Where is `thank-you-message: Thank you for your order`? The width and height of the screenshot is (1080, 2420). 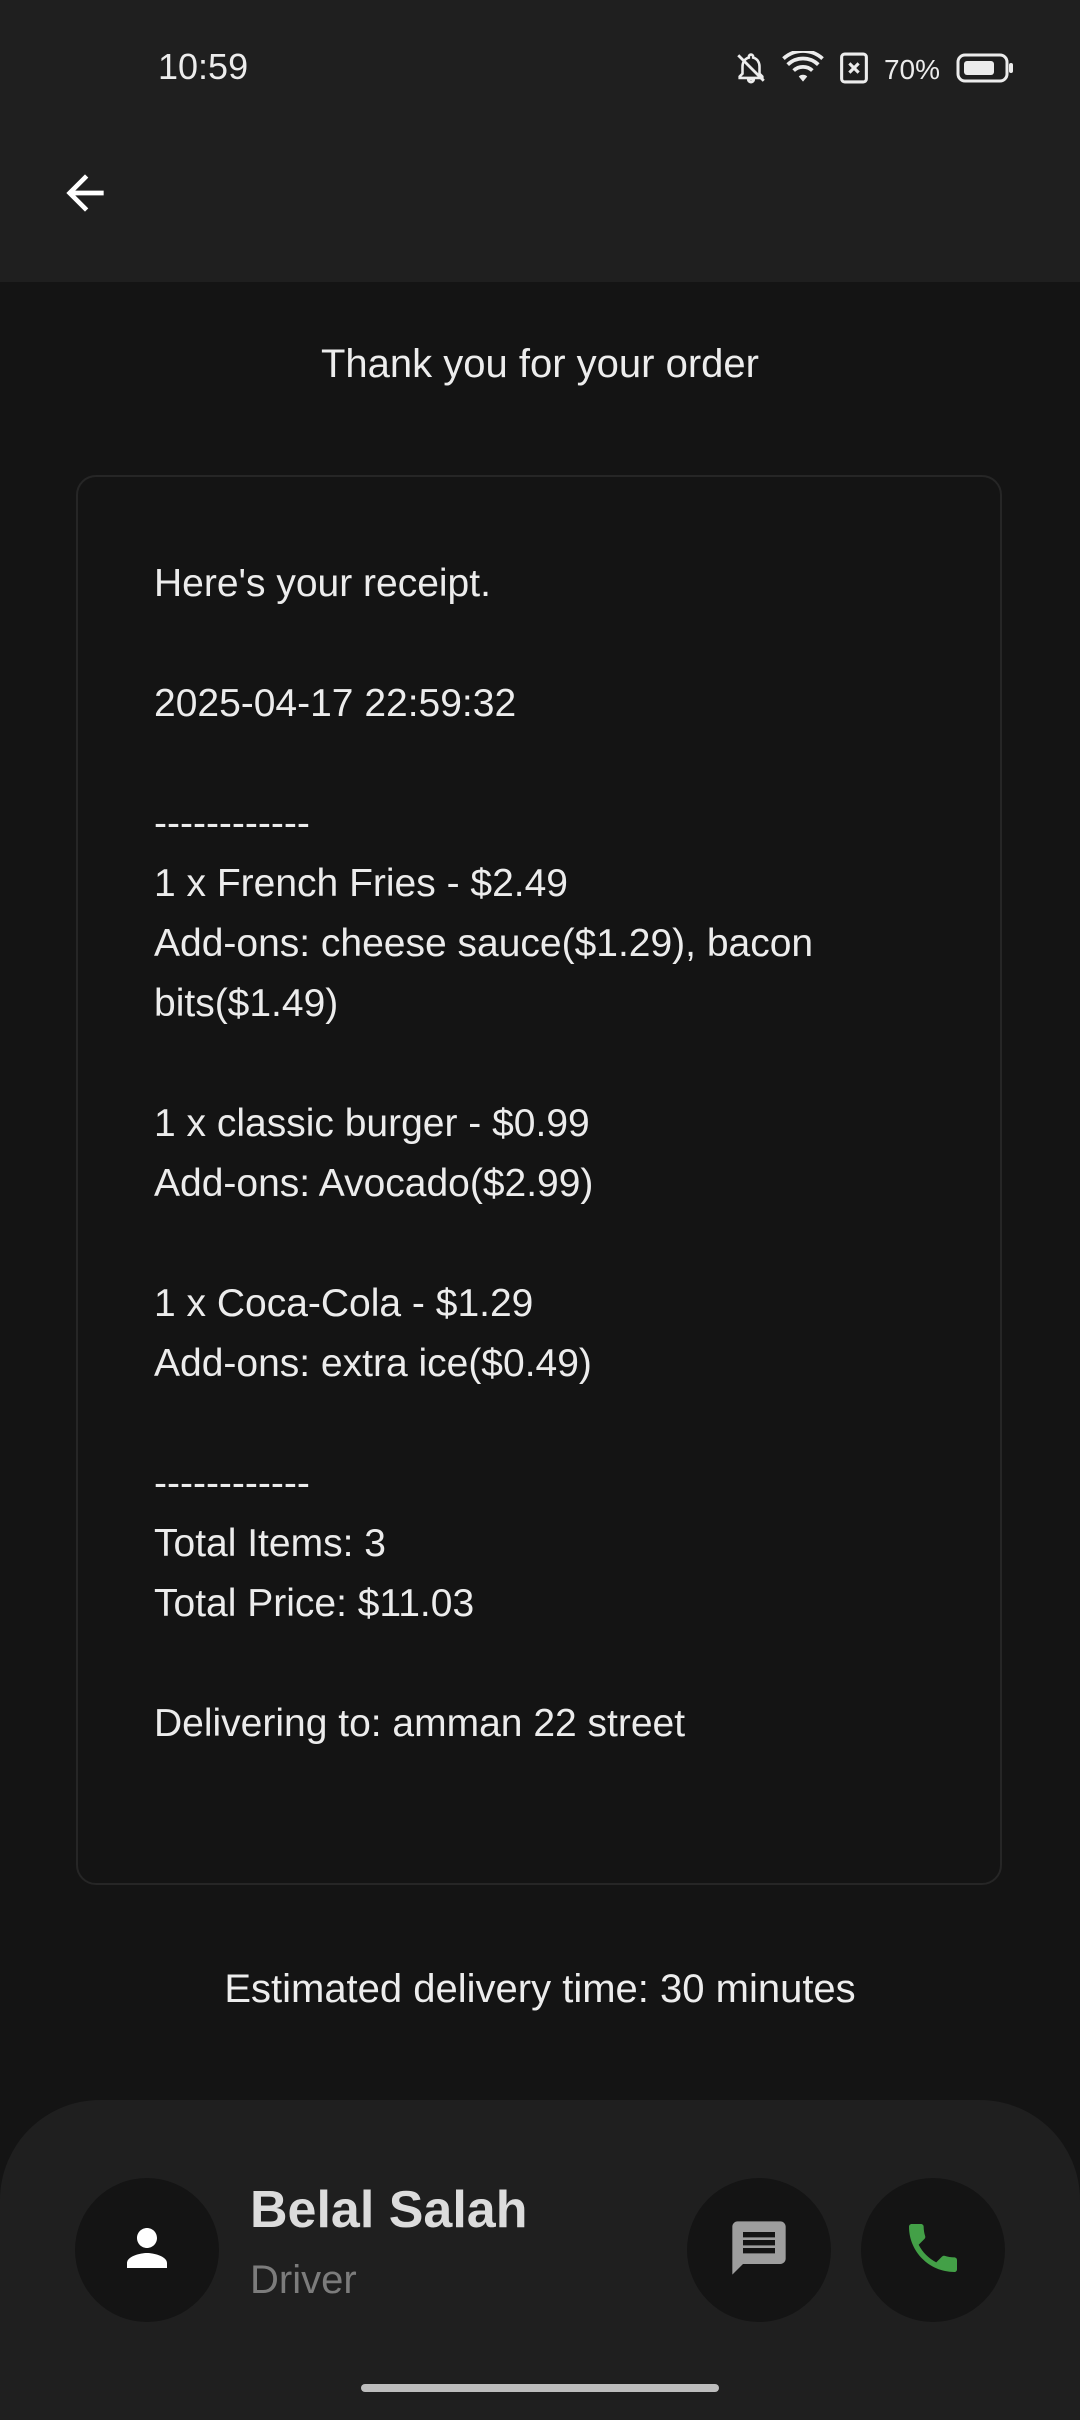 thank-you-message: Thank you for your order is located at coordinates (540, 364).